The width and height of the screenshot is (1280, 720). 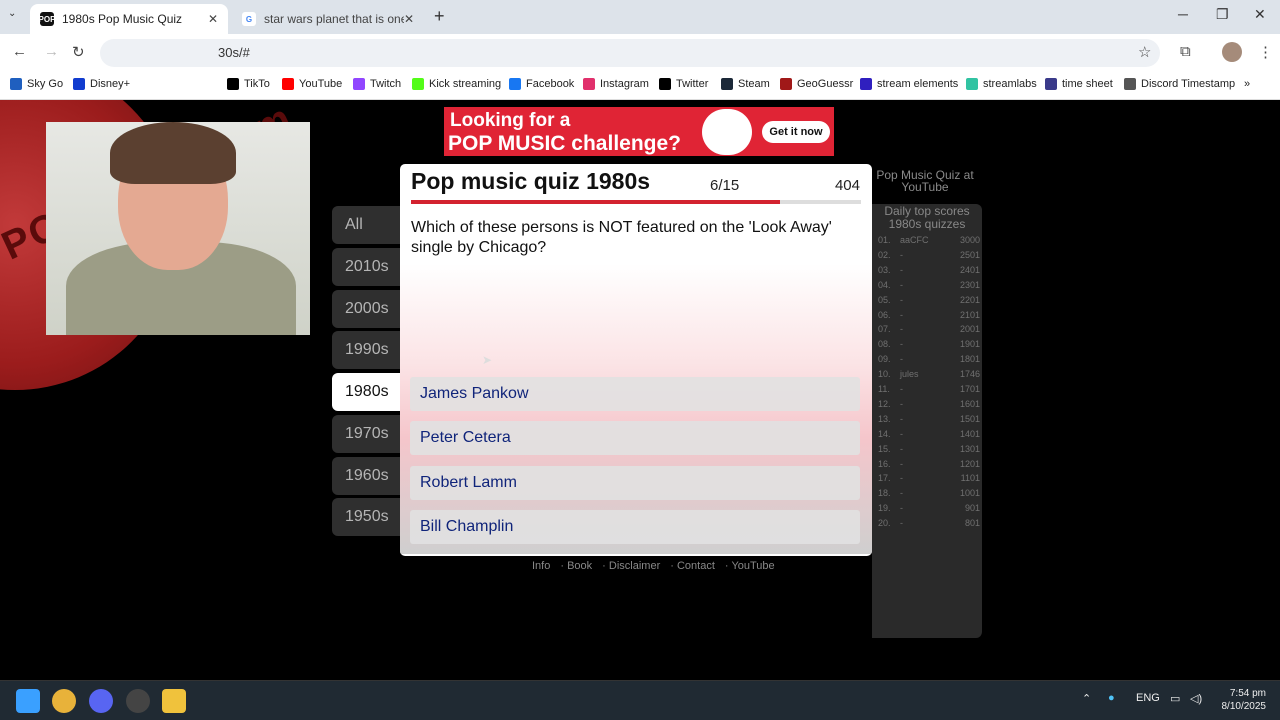 I want to click on restore-icon: ❐, so click(x=1222, y=14).